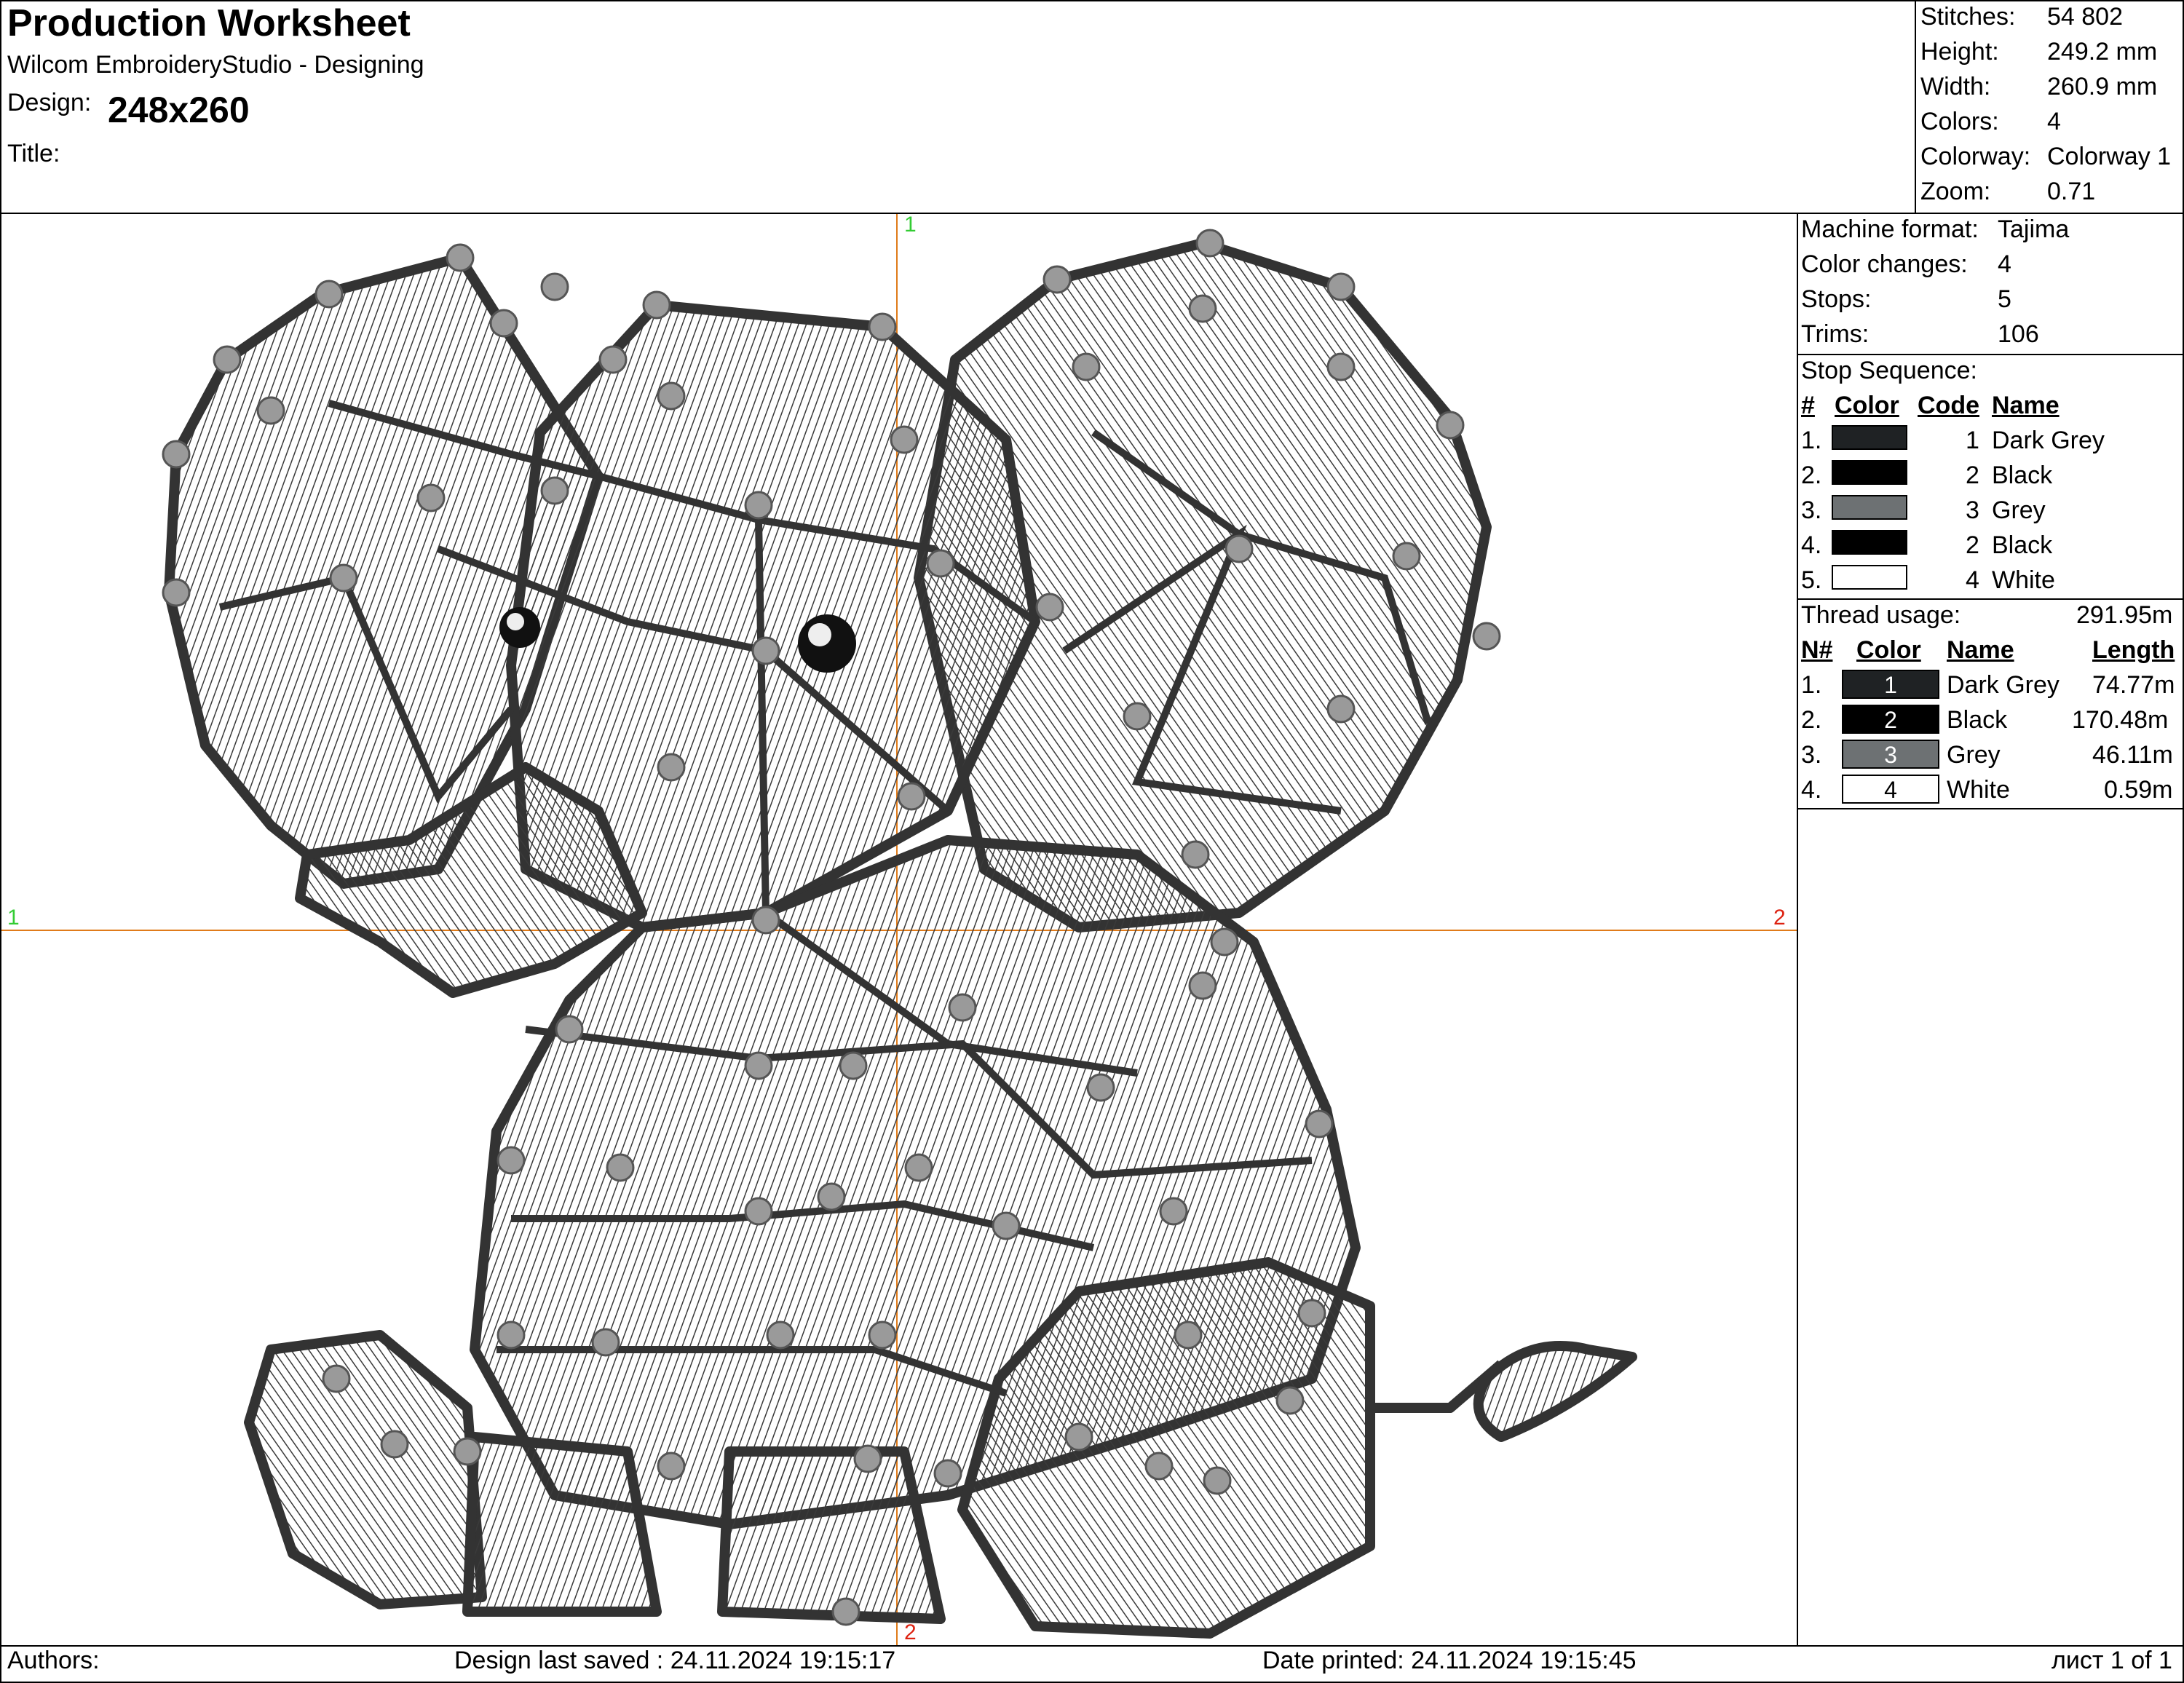 The height and width of the screenshot is (1683, 2184). Describe the element at coordinates (2109, 156) in the screenshot. I see `stat-value: Colorway 1` at that location.